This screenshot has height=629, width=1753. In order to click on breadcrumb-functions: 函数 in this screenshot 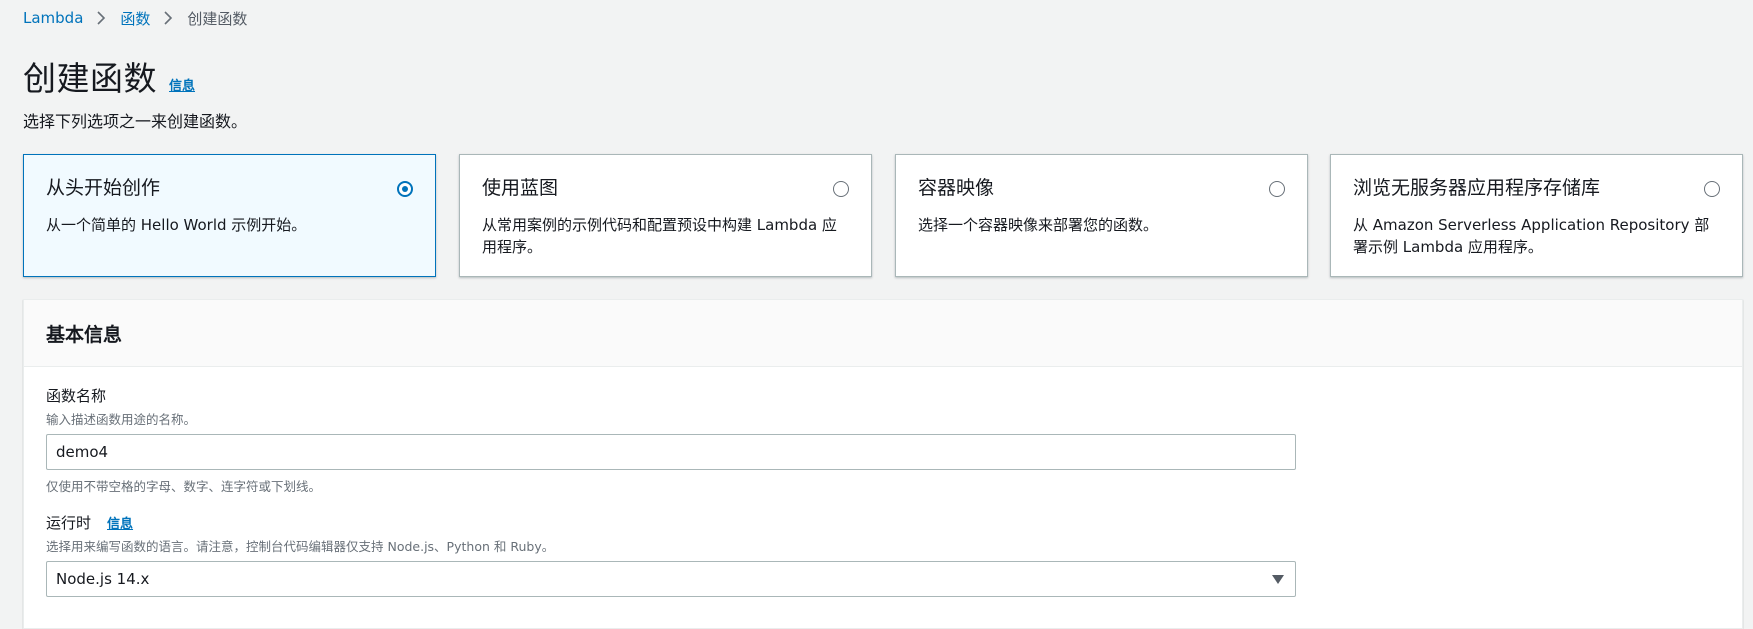, I will do `click(135, 18)`.